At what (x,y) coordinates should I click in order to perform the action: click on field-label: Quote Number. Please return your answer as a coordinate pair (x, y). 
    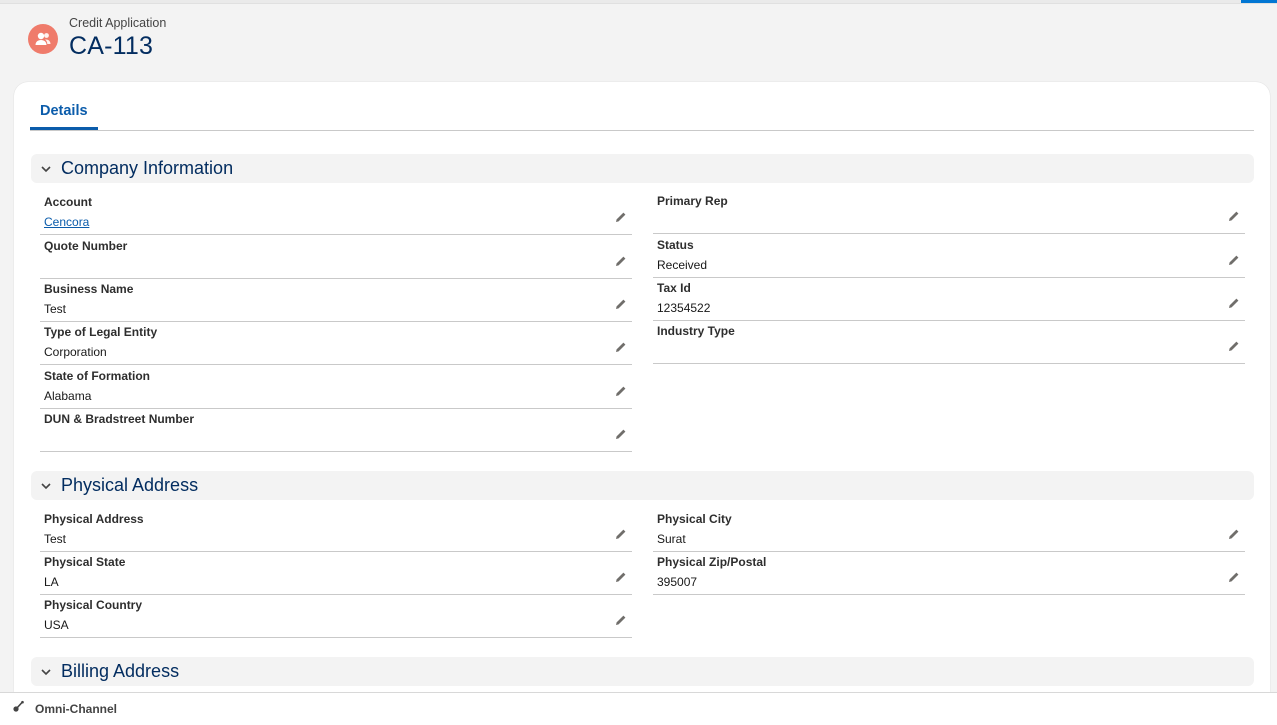
    Looking at the image, I should click on (86, 246).